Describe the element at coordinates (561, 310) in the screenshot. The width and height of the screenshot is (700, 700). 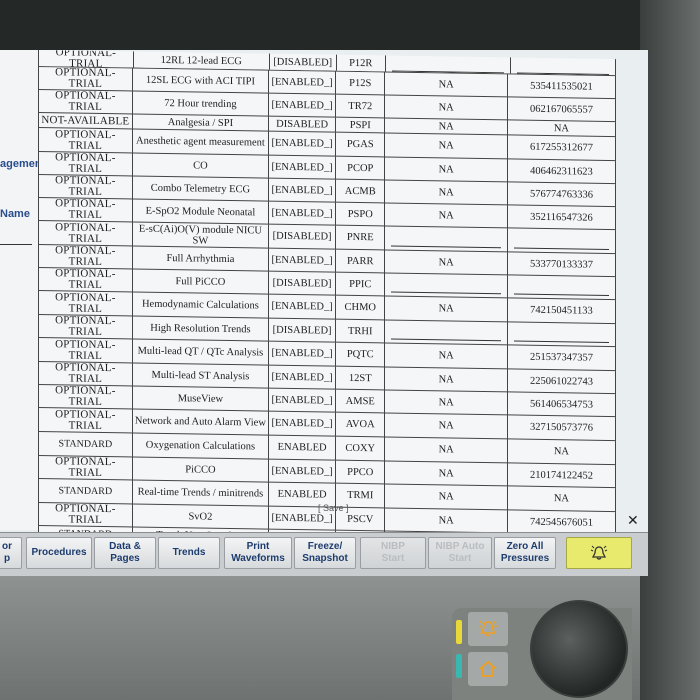
I see `key-cell: 742150451133` at that location.